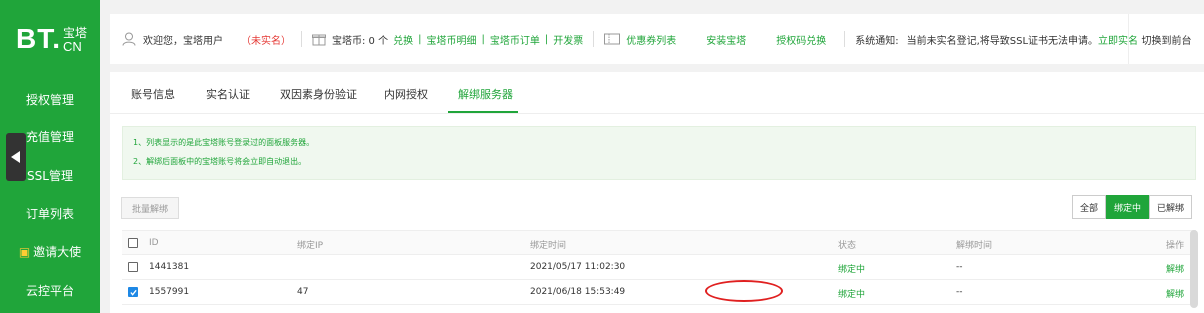 This screenshot has width=1204, height=313. What do you see at coordinates (310, 246) in the screenshot?
I see `header-ip: 绑定IP` at bounding box center [310, 246].